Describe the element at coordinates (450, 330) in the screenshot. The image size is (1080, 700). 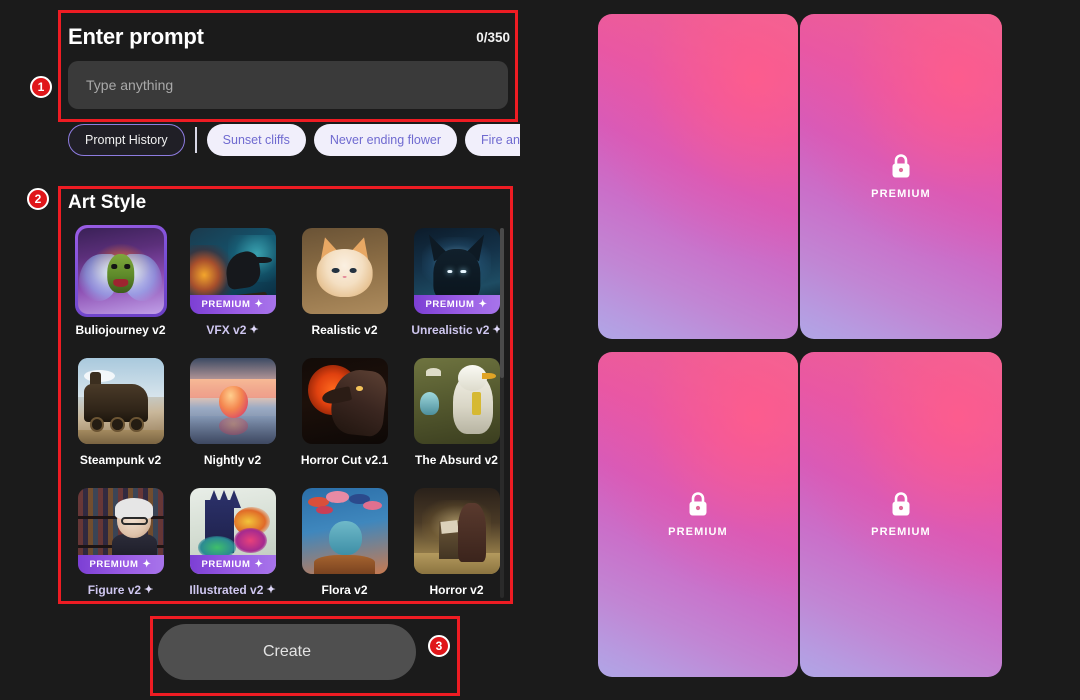
I see `art-style-label-text: Unrealistic v2` at that location.